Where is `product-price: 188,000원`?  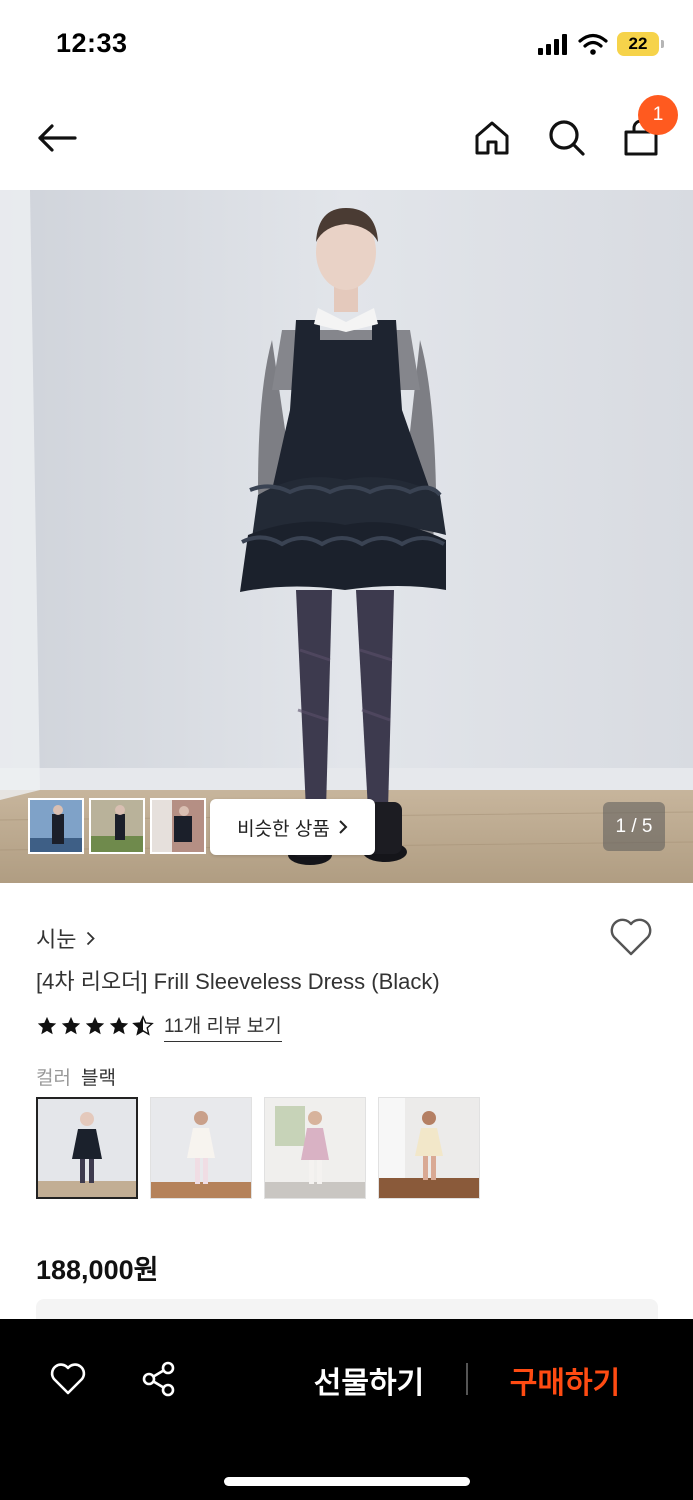
product-price: 188,000원 is located at coordinates (97, 1270).